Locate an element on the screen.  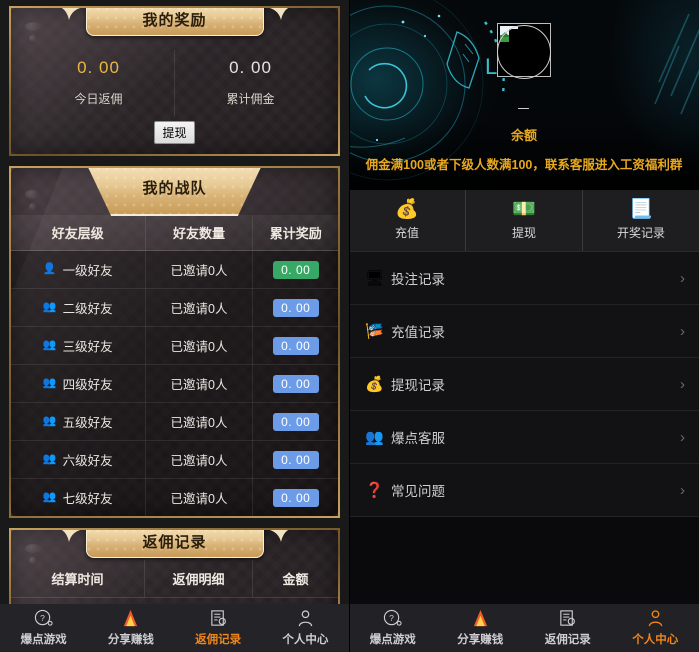
lottery-record-icon: 📃 is located at coordinates (641, 209).